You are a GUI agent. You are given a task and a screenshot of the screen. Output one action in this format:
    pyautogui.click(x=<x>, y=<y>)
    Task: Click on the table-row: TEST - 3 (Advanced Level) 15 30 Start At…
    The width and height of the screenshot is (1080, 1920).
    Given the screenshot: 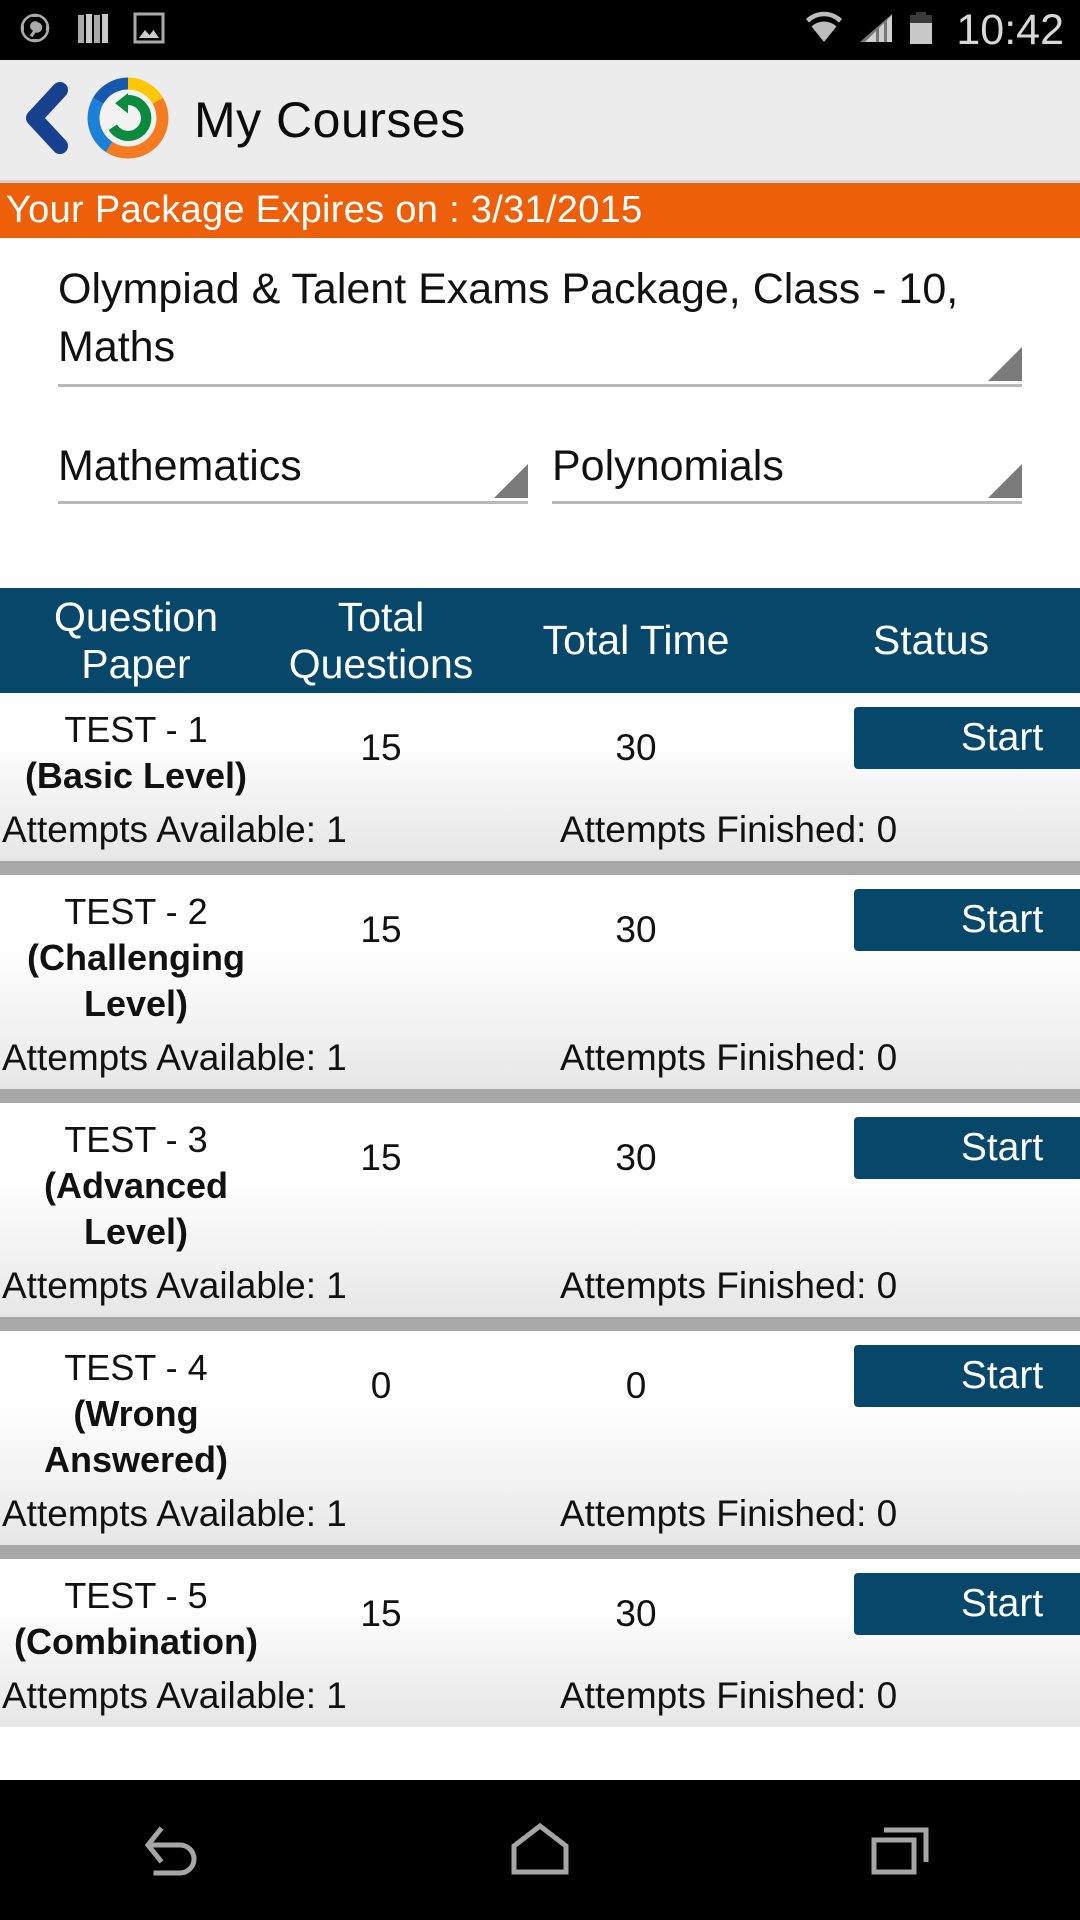 What is the action you would take?
    pyautogui.click(x=540, y=1217)
    